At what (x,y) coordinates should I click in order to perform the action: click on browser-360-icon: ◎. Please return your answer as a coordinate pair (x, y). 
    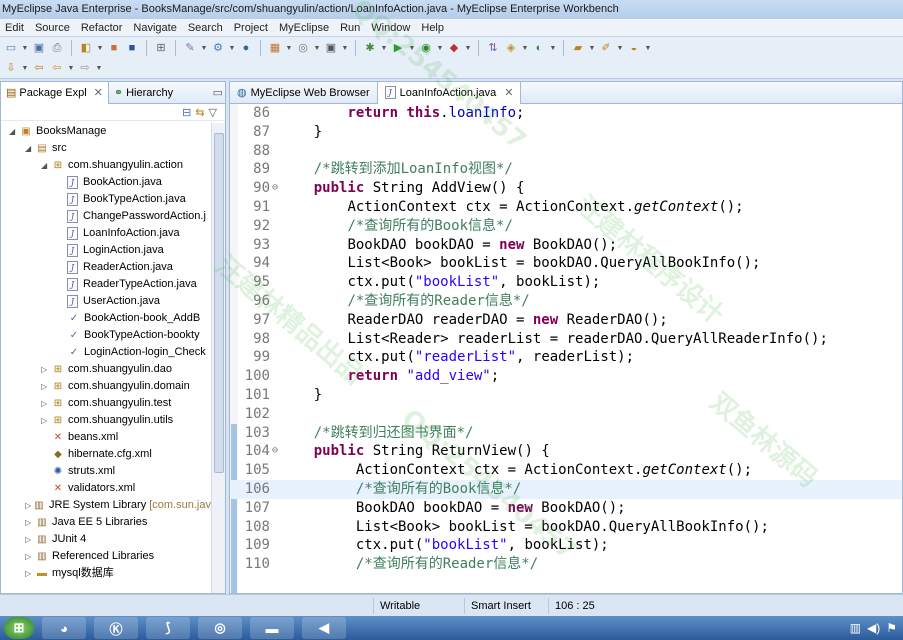
    Looking at the image, I should click on (220, 628).